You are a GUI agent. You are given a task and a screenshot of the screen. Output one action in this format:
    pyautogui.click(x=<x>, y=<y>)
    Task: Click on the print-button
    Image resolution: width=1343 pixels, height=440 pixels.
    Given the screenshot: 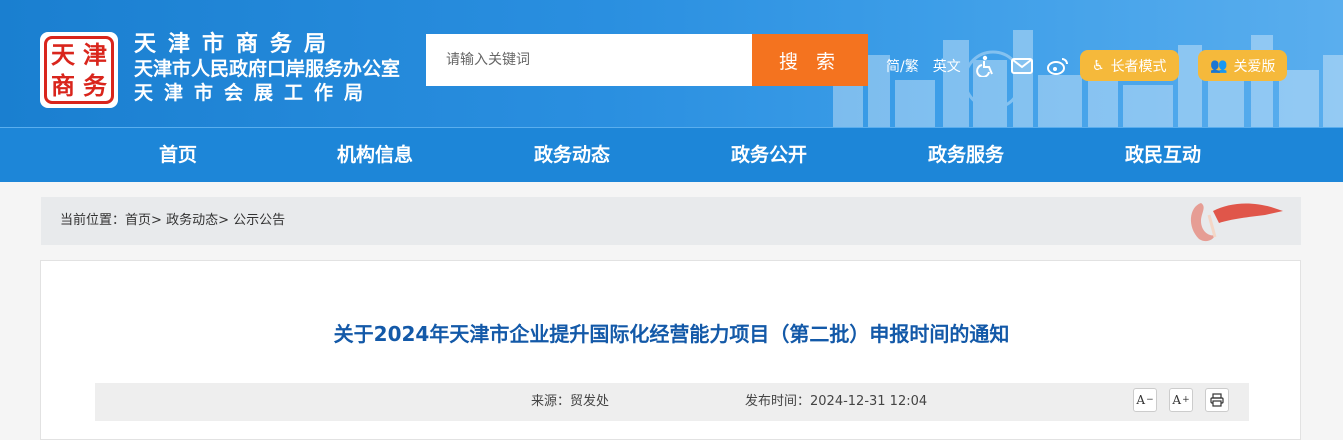 What is the action you would take?
    pyautogui.click(x=1217, y=400)
    